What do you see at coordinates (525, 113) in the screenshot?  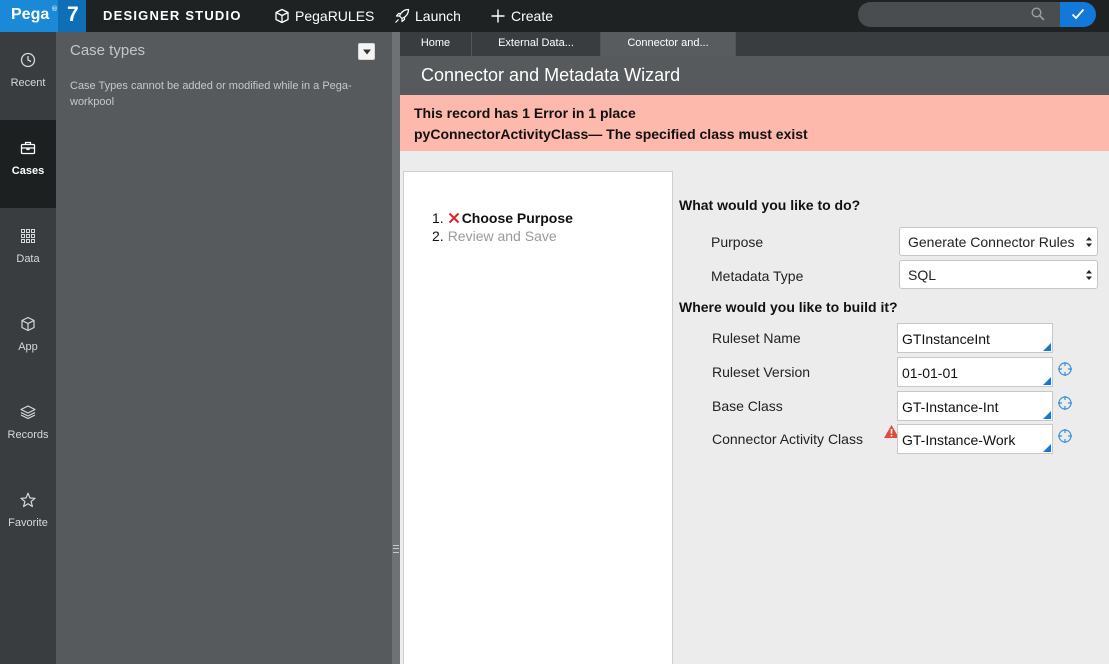 I see `error-summary: This record has 1 Error in 1 place` at bounding box center [525, 113].